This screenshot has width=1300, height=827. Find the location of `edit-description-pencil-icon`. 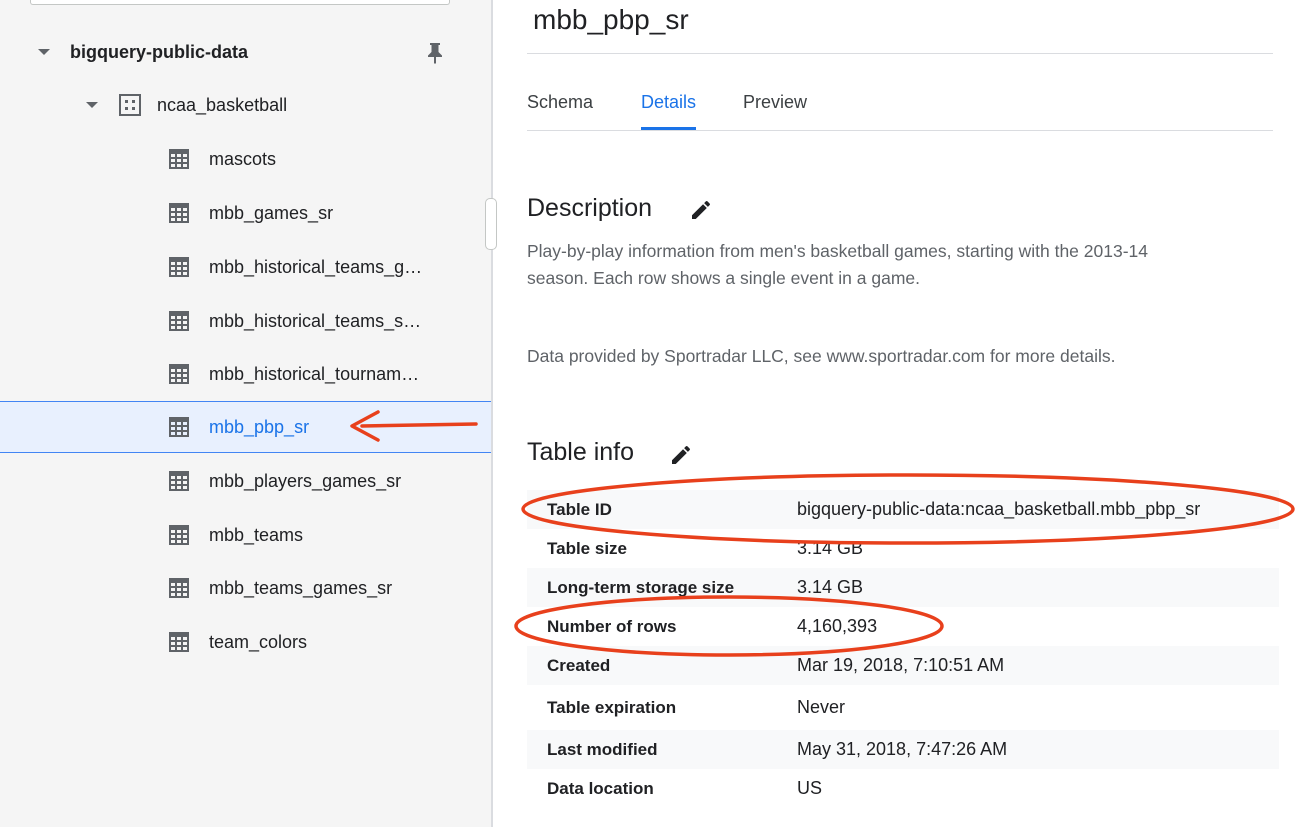

edit-description-pencil-icon is located at coordinates (701, 210).